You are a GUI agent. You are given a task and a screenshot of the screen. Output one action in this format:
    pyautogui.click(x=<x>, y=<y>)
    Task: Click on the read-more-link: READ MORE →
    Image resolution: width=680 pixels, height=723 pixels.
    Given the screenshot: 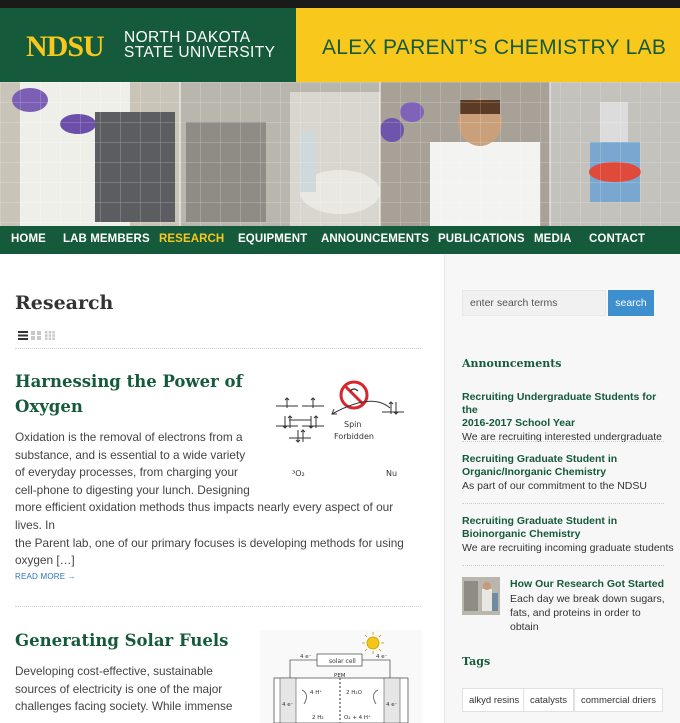 What is the action you would take?
    pyautogui.click(x=45, y=576)
    